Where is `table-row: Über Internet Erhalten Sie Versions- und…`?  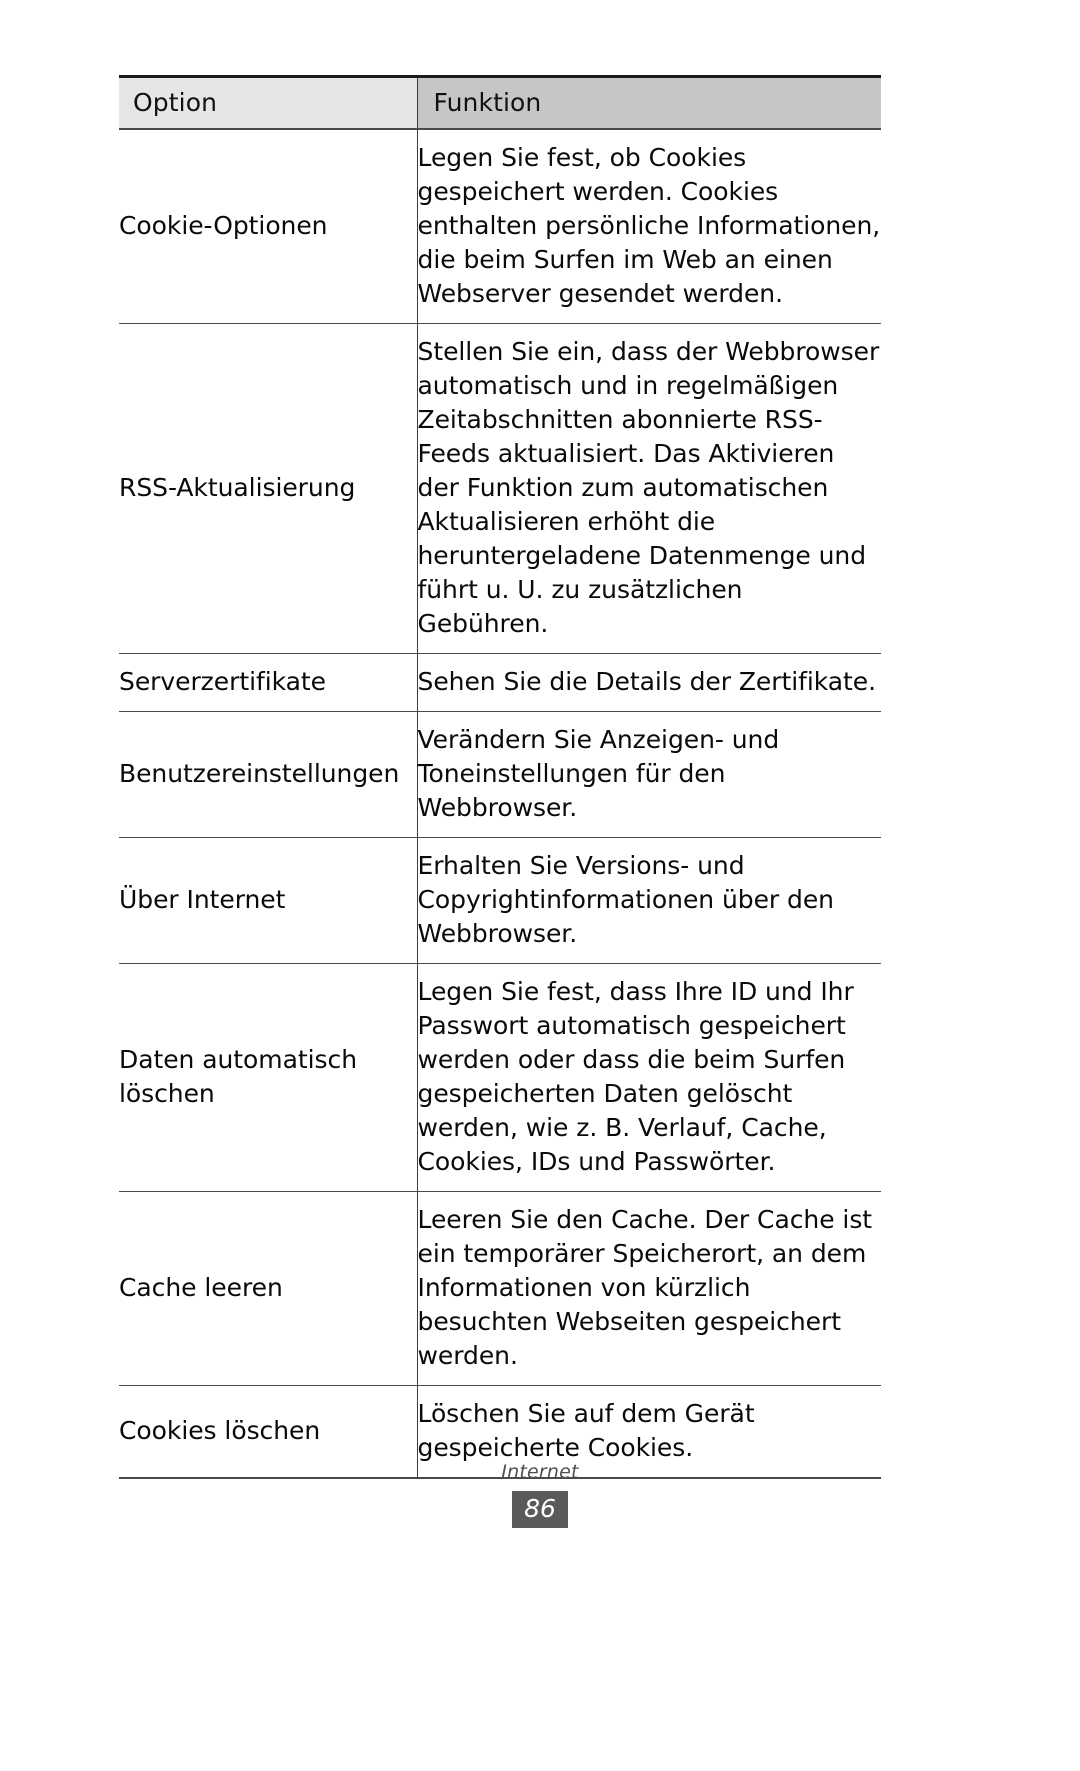 table-row: Über Internet Erhalten Sie Versions- und… is located at coordinates (500, 900).